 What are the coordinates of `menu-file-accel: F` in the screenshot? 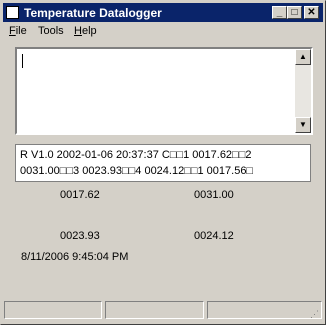 It's located at (12, 31).